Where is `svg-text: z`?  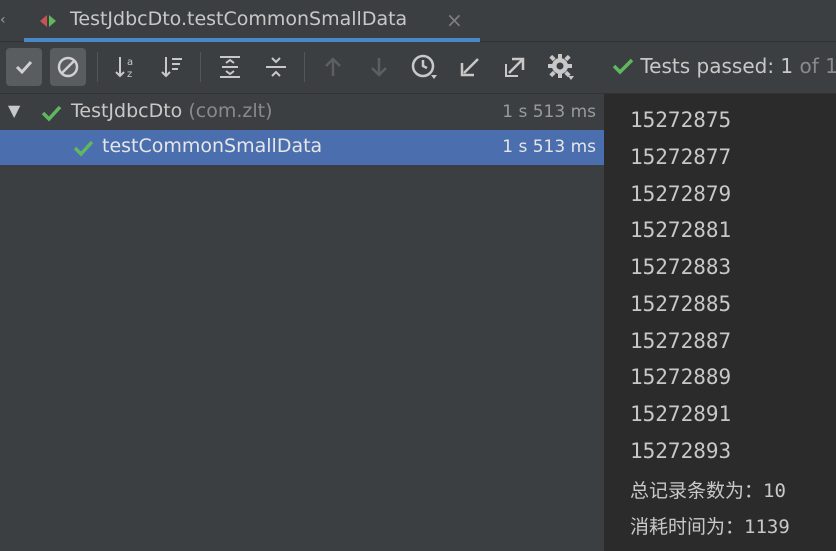
svg-text: z is located at coordinates (129, 74).